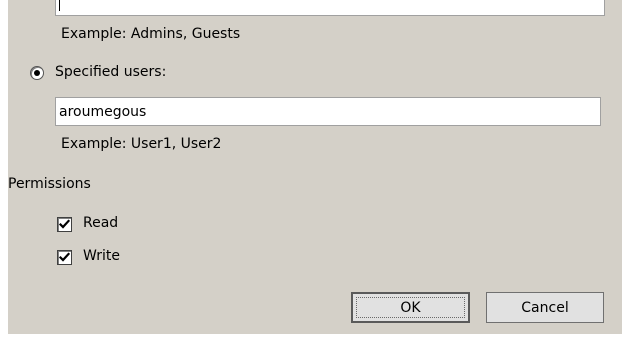 The height and width of the screenshot is (345, 627). Describe the element at coordinates (141, 144) in the screenshot. I see `users-example-text: Example: User1, User2` at that location.